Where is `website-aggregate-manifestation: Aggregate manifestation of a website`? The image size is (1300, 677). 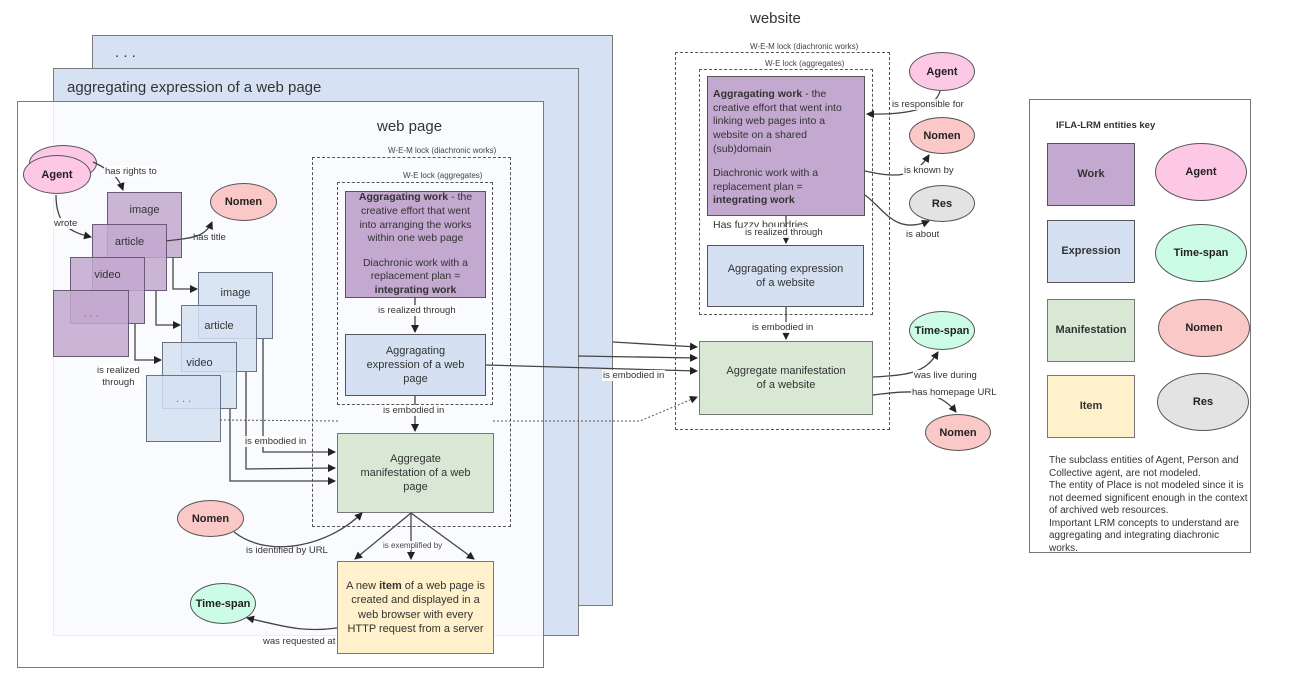
website-aggregate-manifestation: Aggregate manifestation of a website is located at coordinates (786, 378).